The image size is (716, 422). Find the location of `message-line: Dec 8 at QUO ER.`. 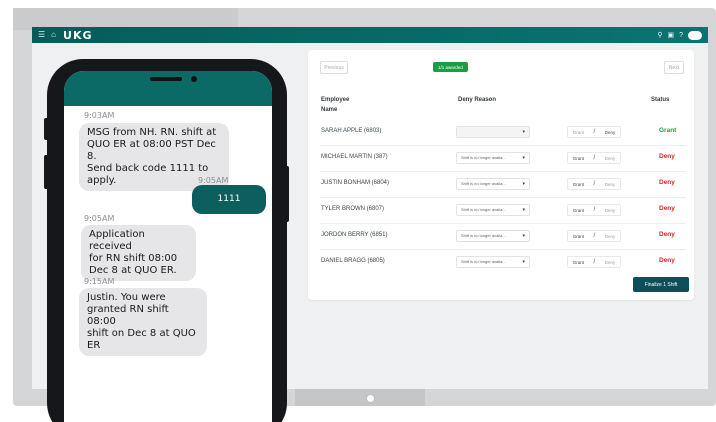

message-line: Dec 8 at QUO ER. is located at coordinates (133, 270).